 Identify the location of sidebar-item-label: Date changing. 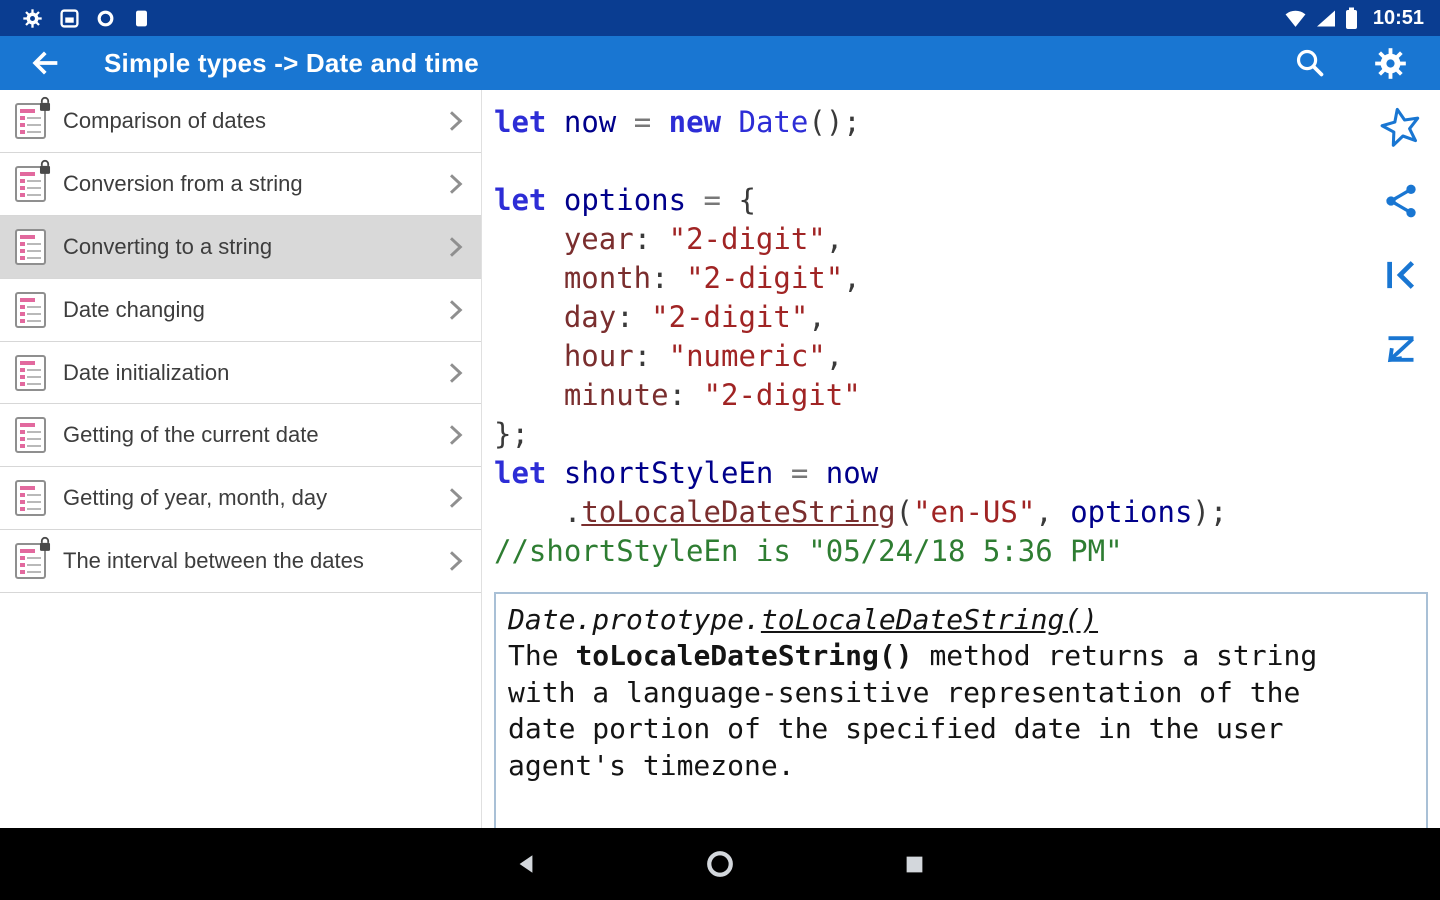
(134, 309).